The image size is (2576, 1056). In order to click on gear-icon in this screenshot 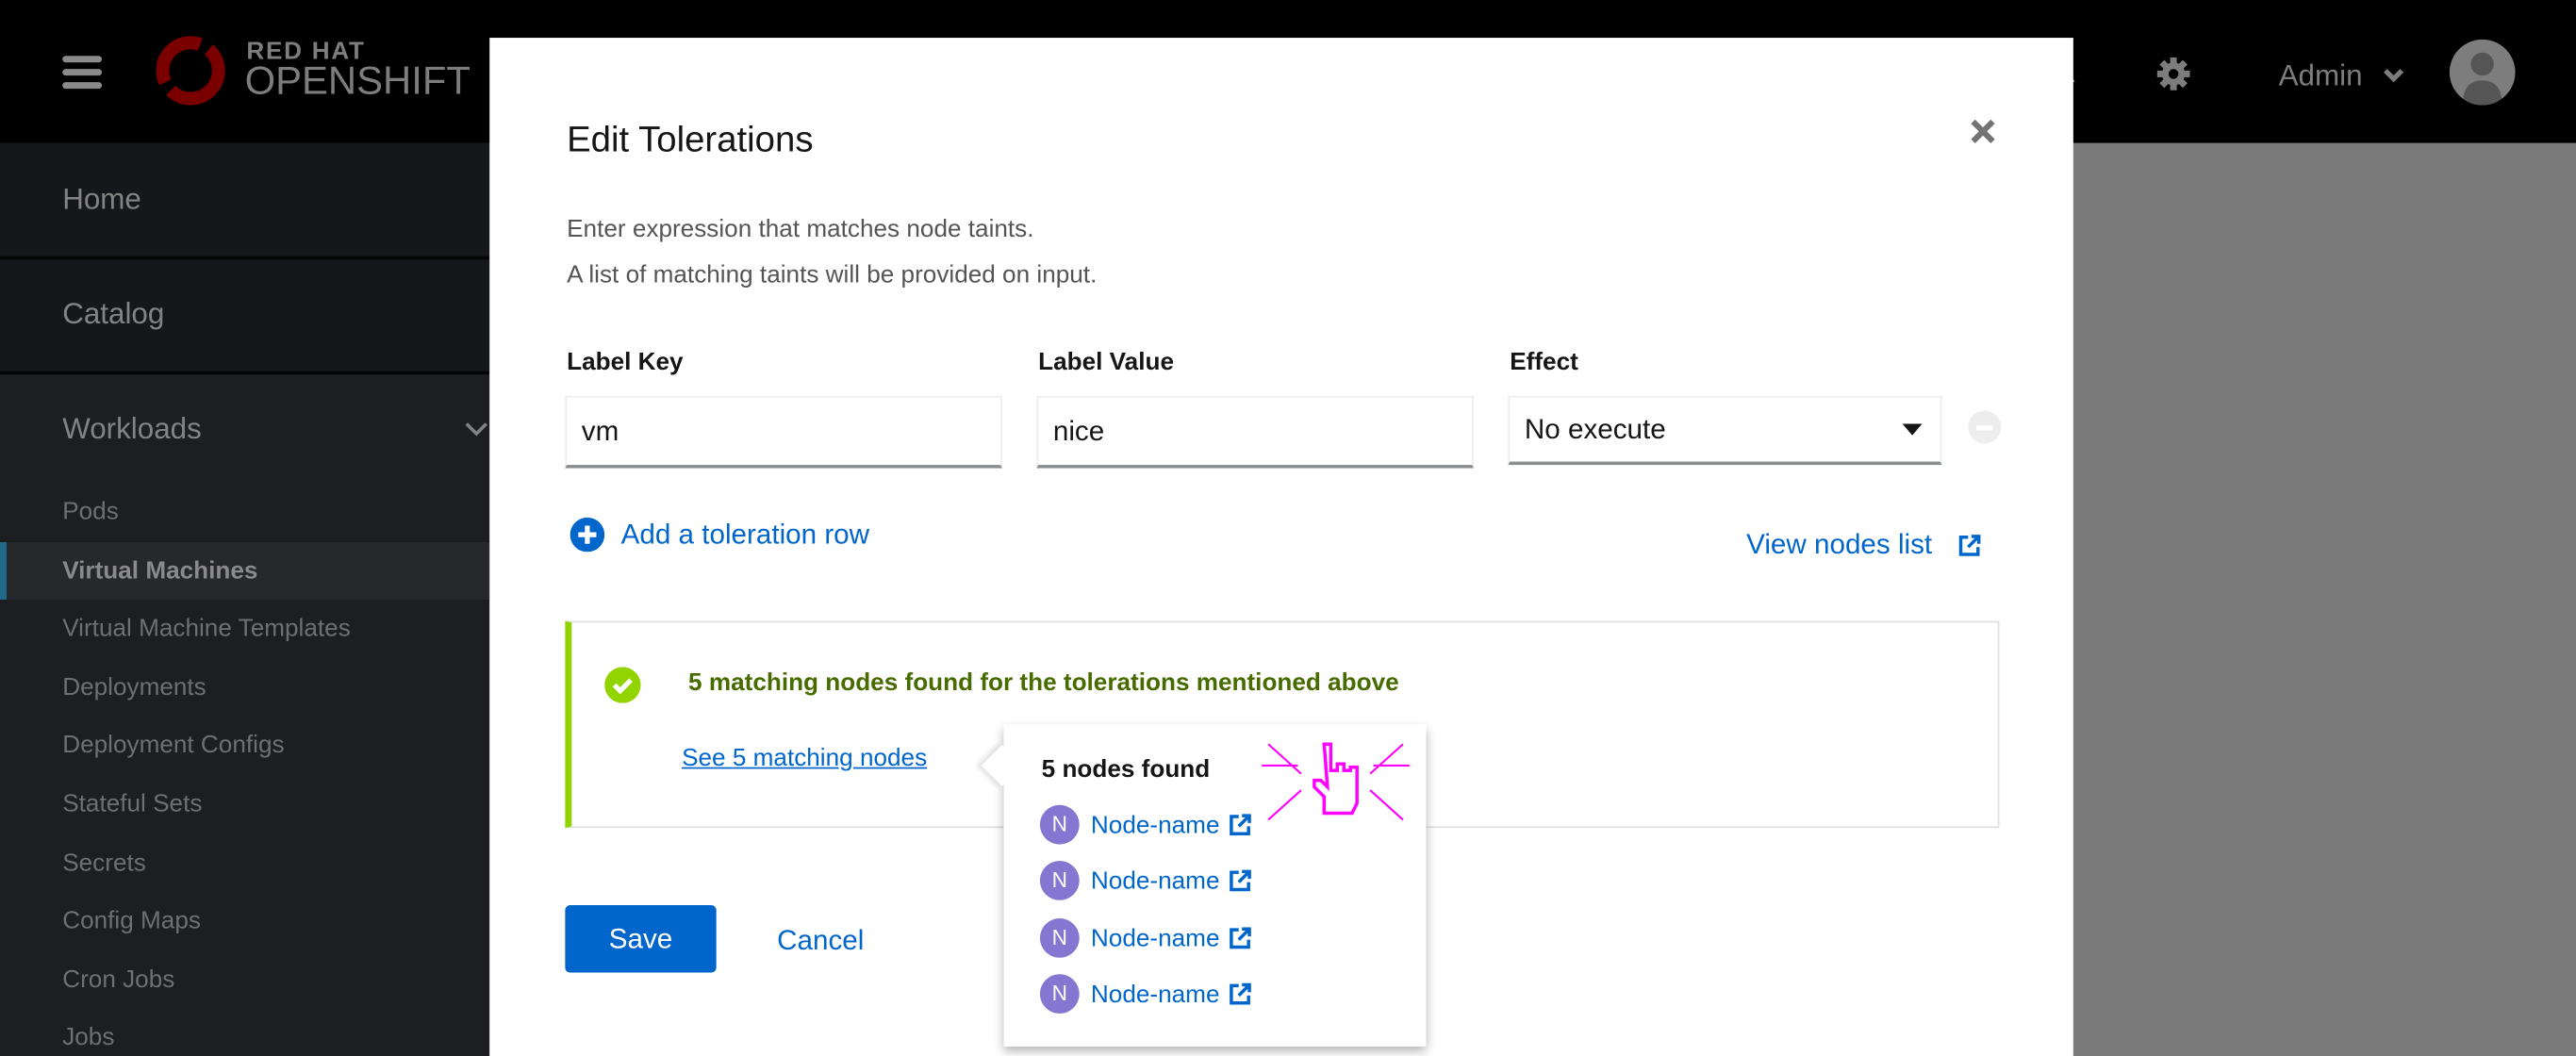, I will do `click(2173, 74)`.